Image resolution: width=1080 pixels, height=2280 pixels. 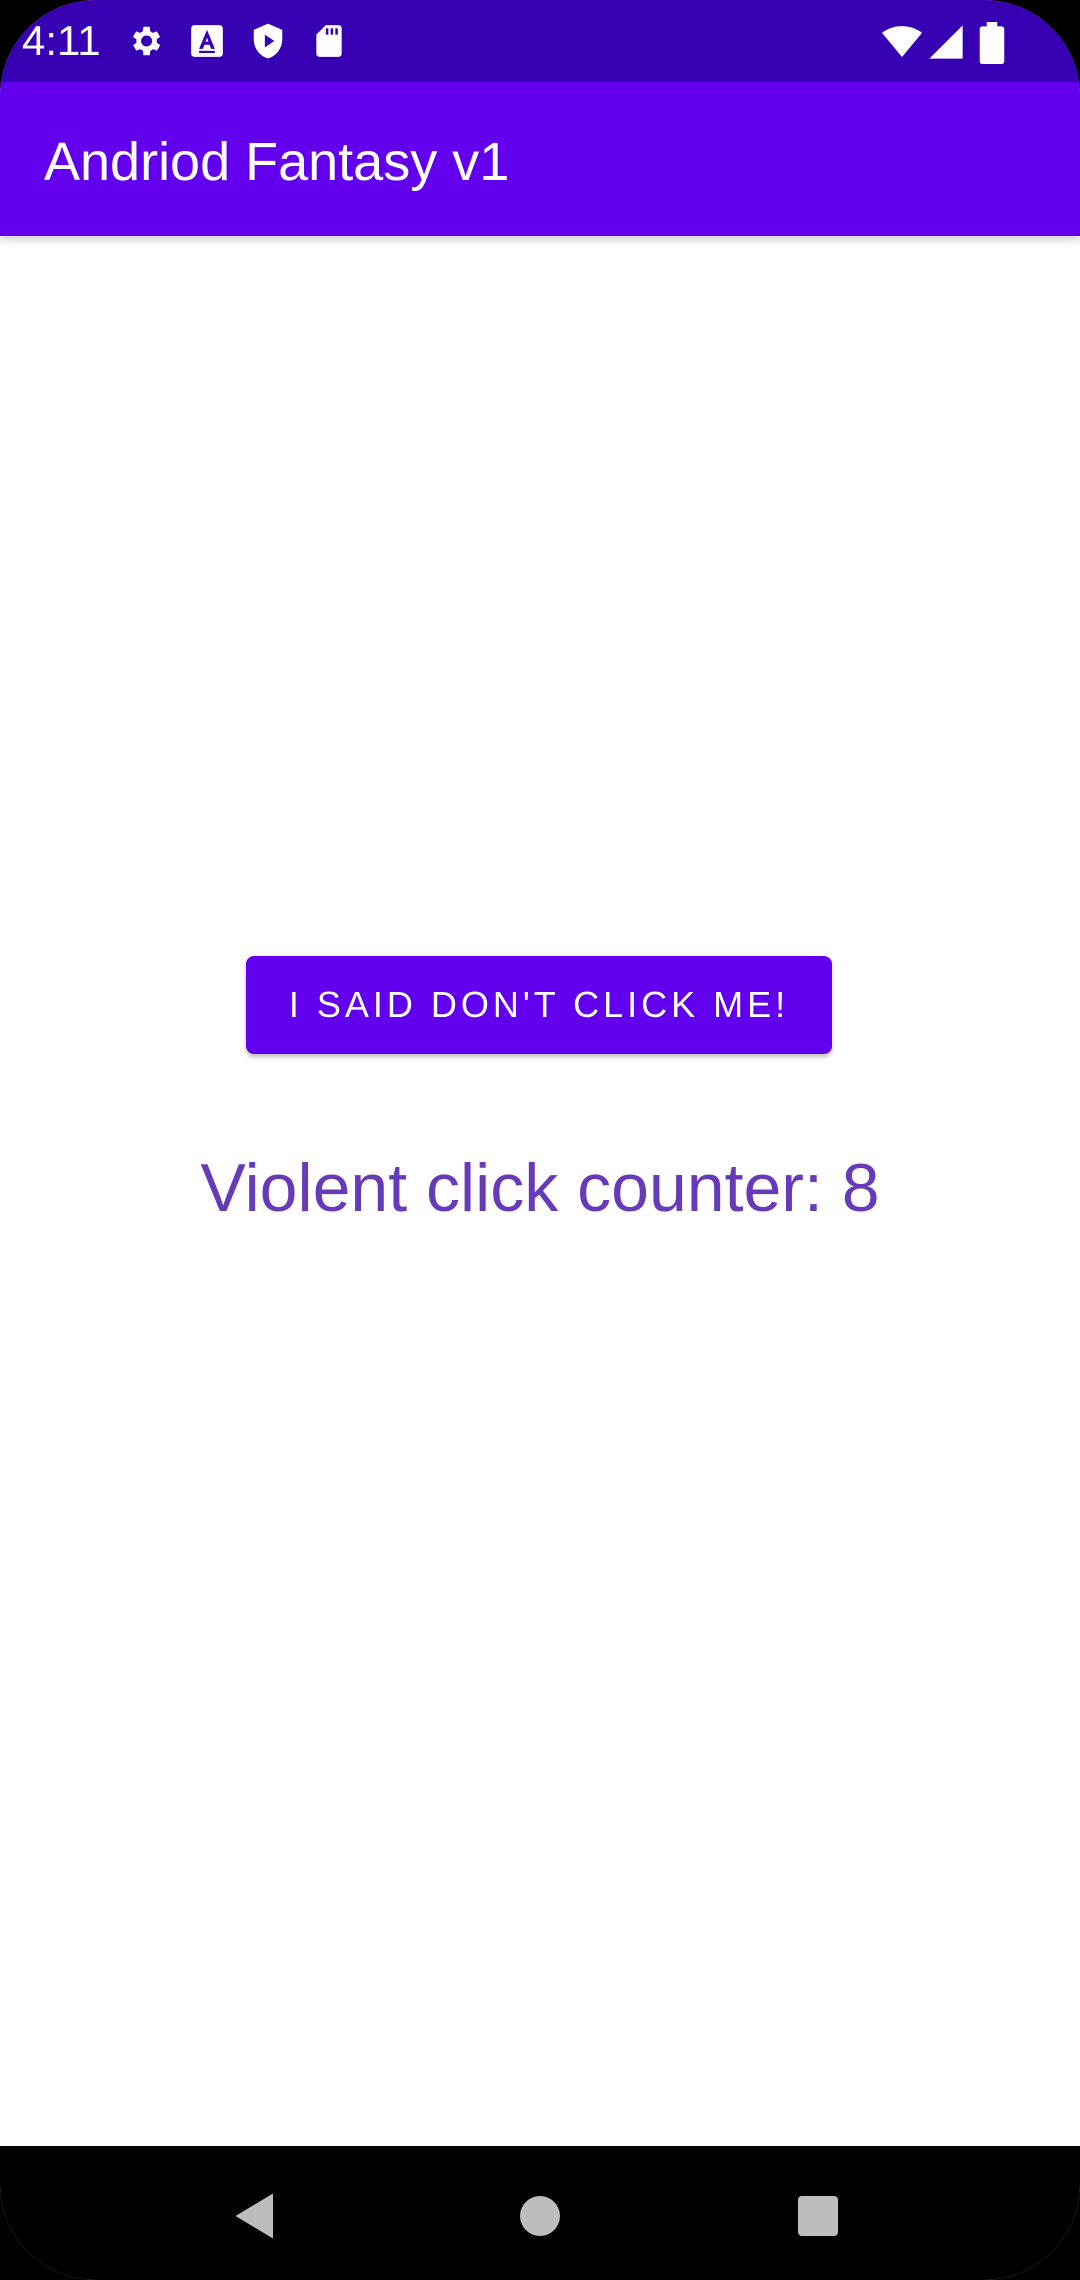 What do you see at coordinates (540, 41) in the screenshot?
I see `status-bar: 4:11` at bounding box center [540, 41].